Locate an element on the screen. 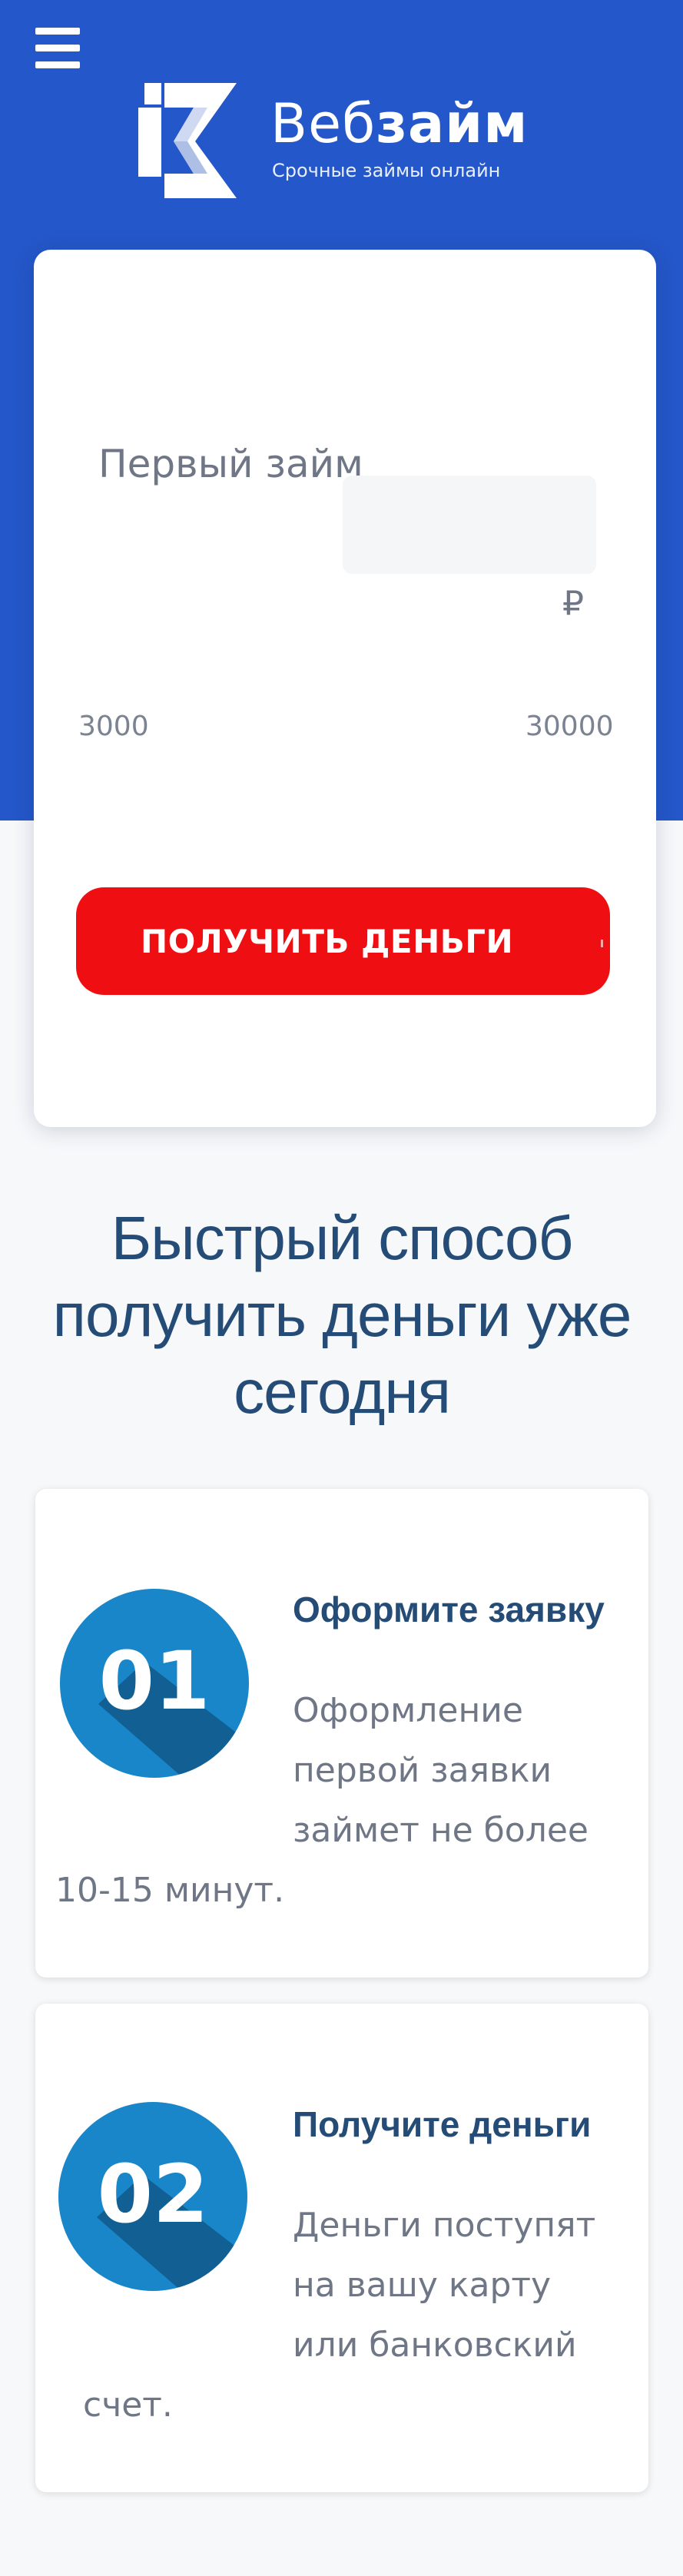  get-money-button: ПОЛУЧИТЬ ДЕНЬГИ is located at coordinates (343, 941).